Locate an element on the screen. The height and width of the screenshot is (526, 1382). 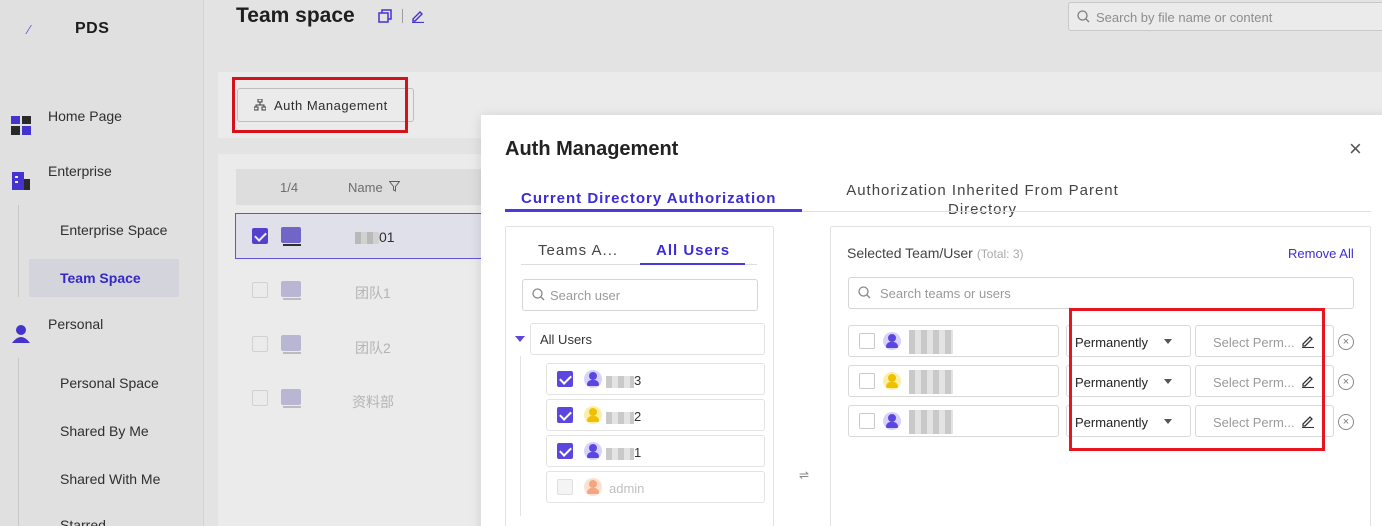
user-list-item: 1 is located at coordinates (655, 451).